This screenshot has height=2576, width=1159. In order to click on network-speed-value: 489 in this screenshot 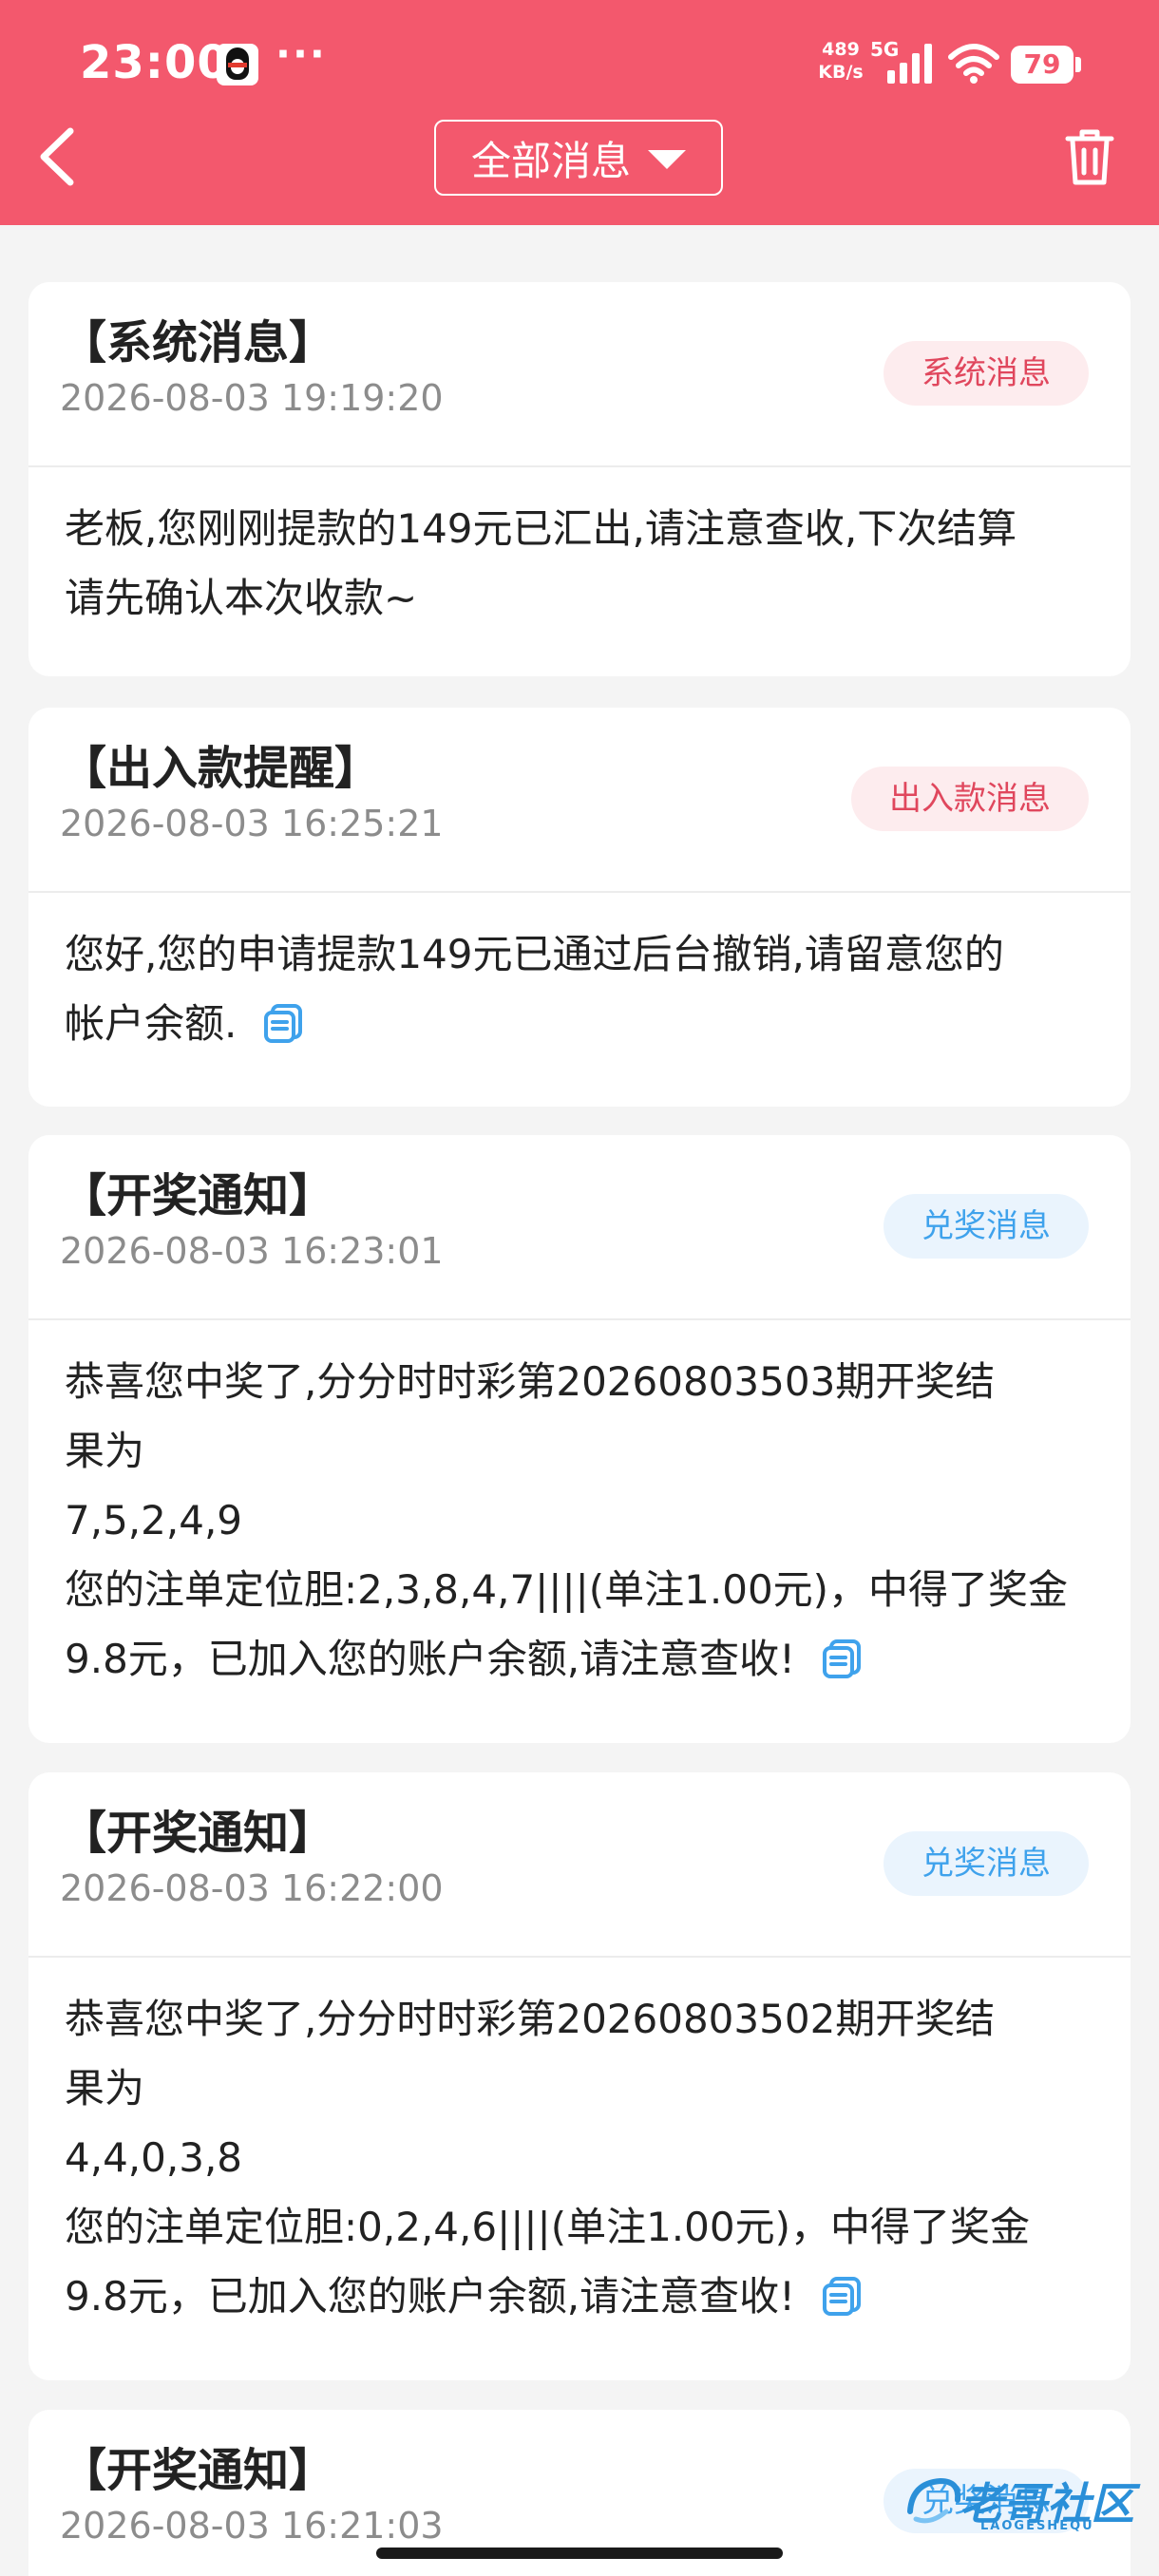, I will do `click(841, 49)`.